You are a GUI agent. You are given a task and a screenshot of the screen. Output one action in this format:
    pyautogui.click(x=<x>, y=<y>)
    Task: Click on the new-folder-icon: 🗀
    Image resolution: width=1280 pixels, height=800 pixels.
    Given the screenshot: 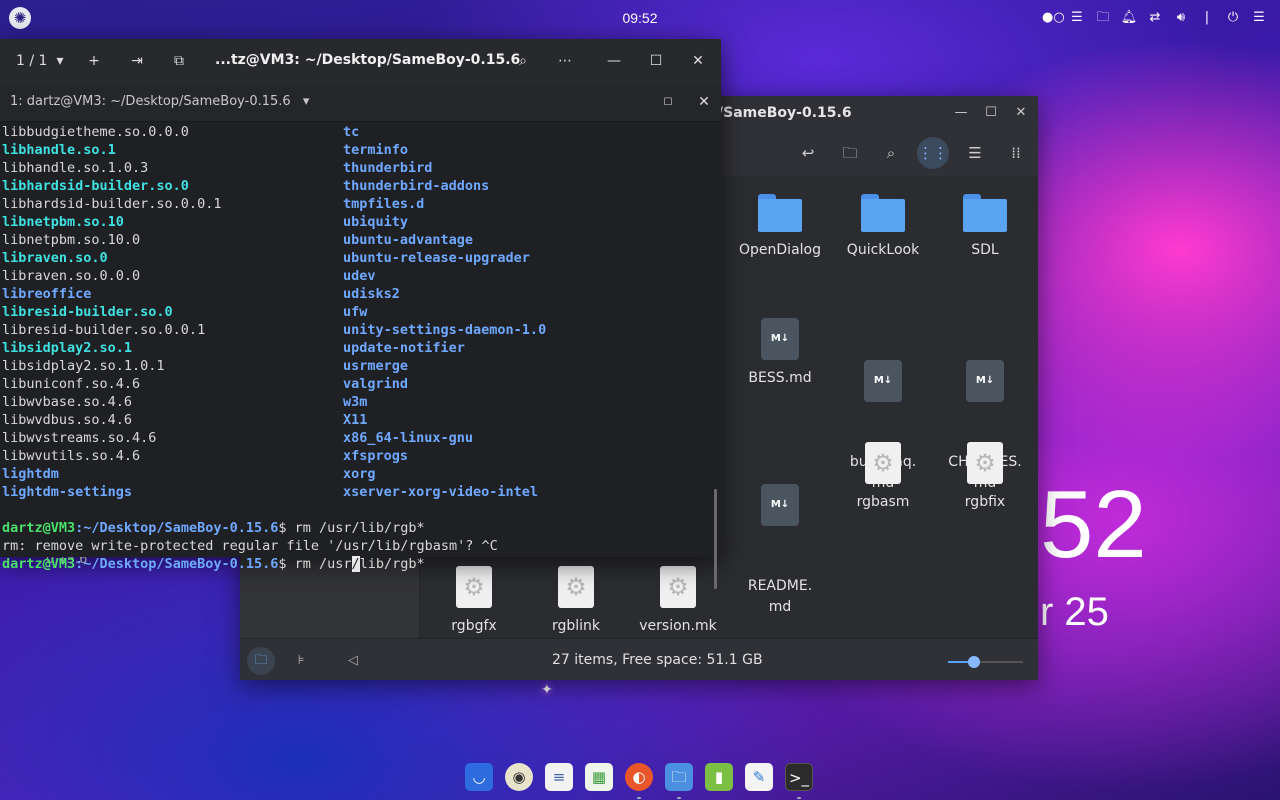 What is the action you would take?
    pyautogui.click(x=850, y=153)
    